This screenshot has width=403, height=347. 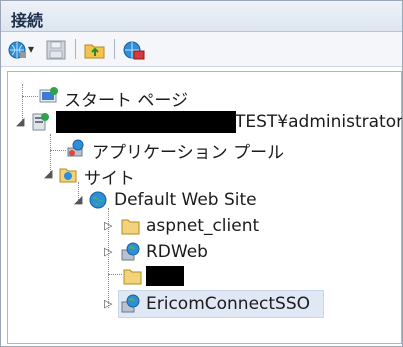 I want to click on up-level-button, so click(x=95, y=50).